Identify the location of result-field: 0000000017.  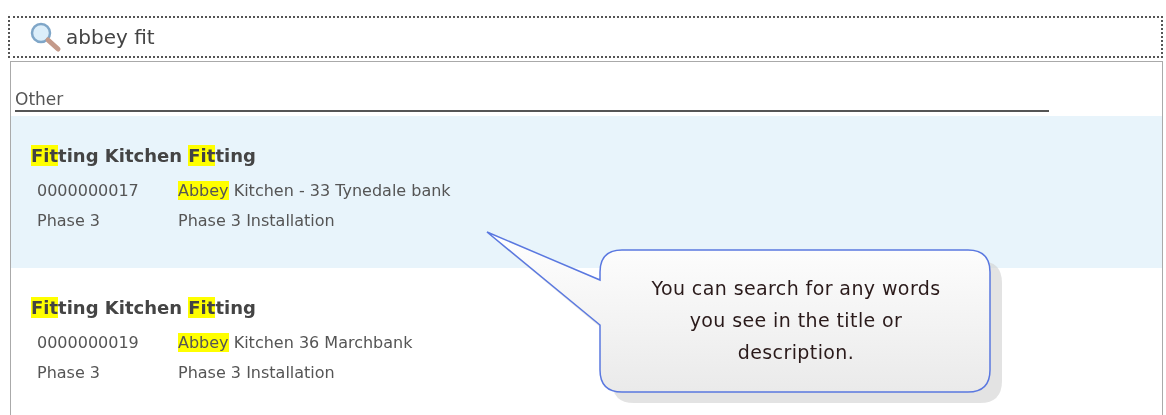
(88, 190).